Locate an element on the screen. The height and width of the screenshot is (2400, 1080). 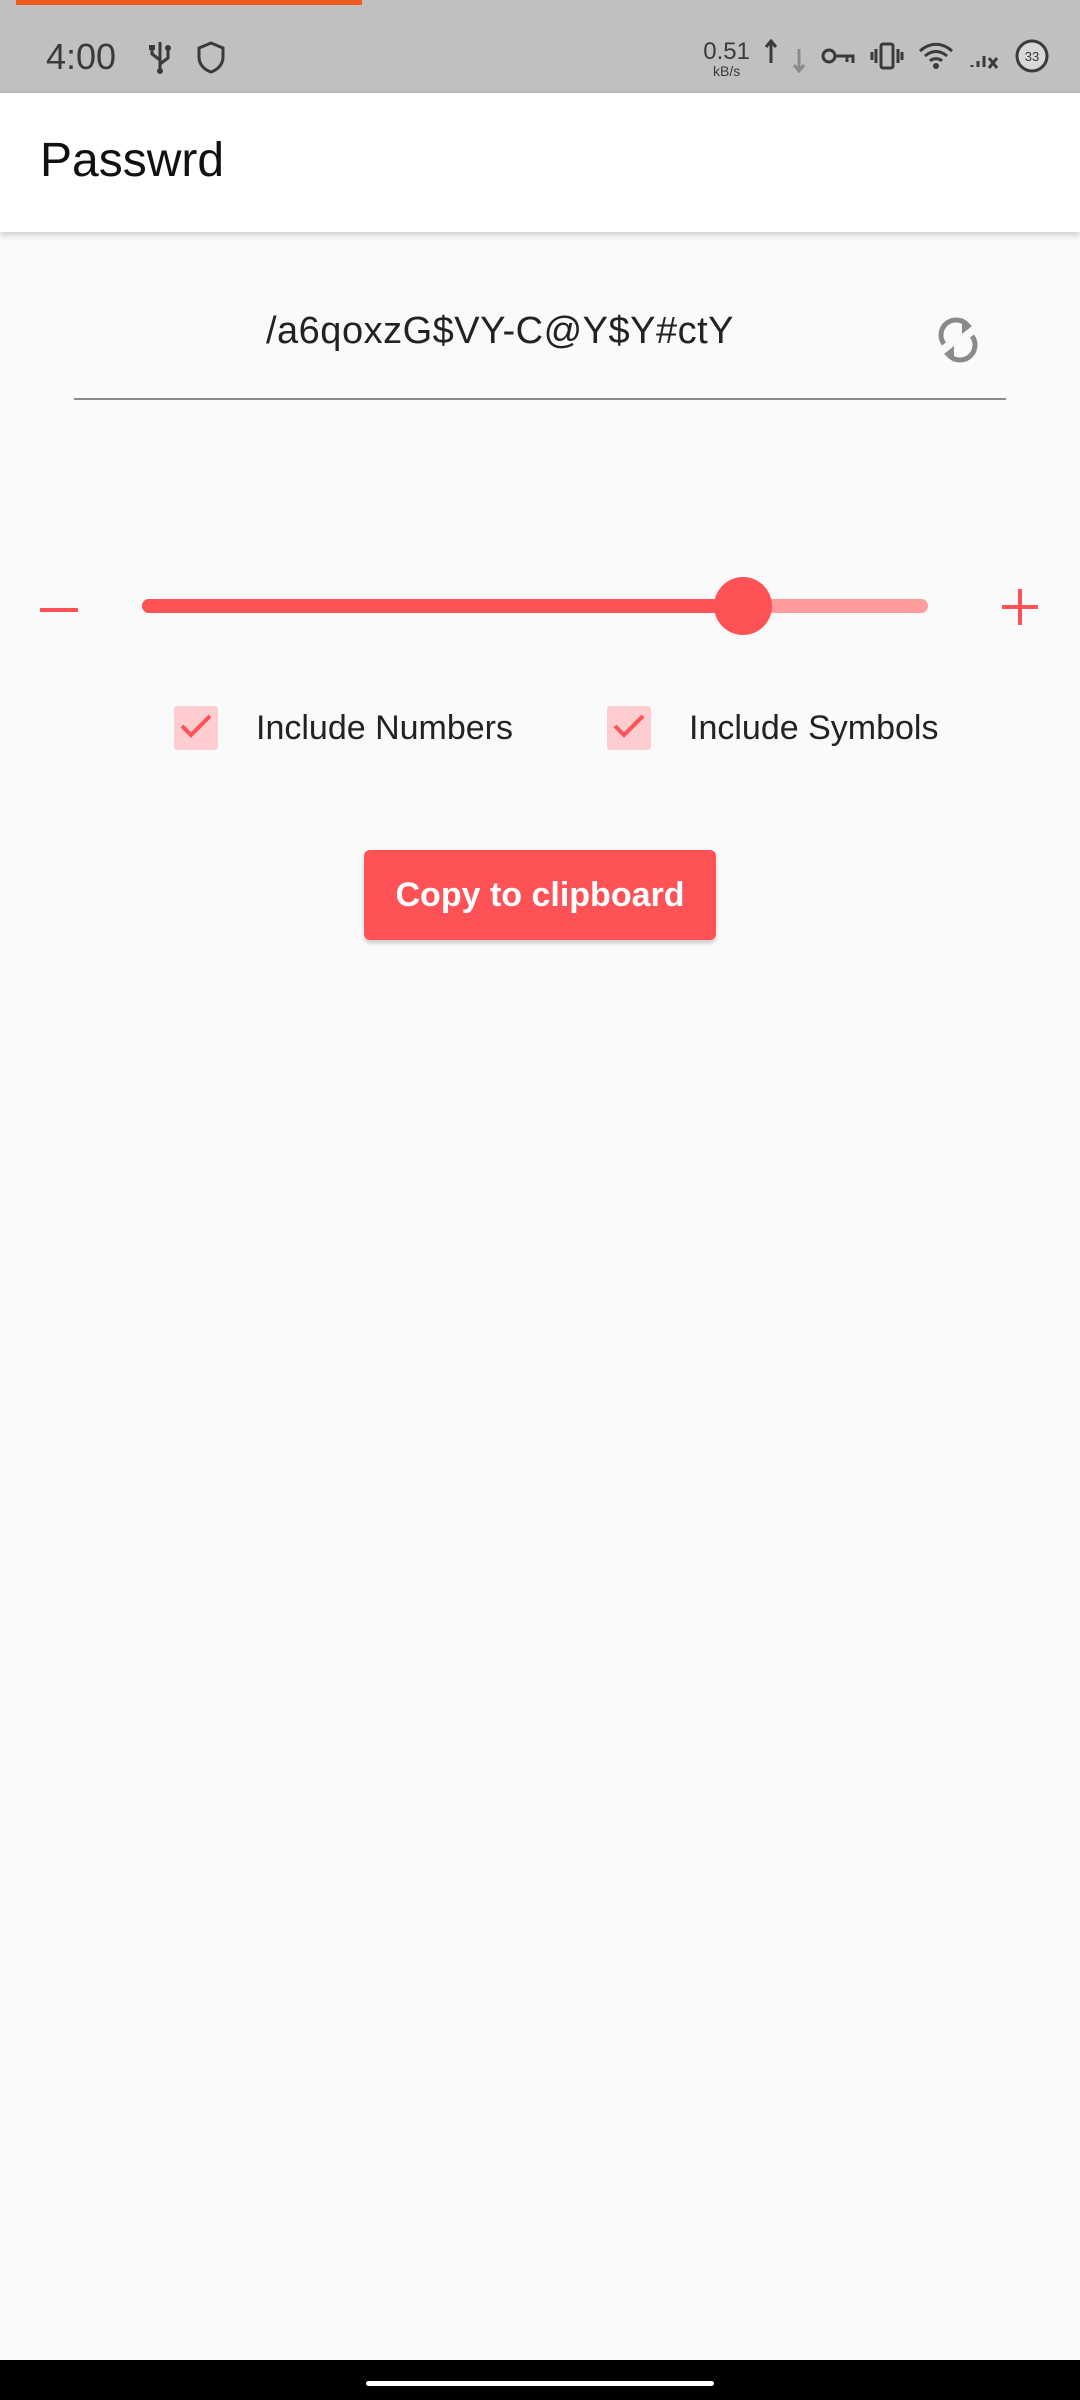
refresh-icon is located at coordinates (958, 342).